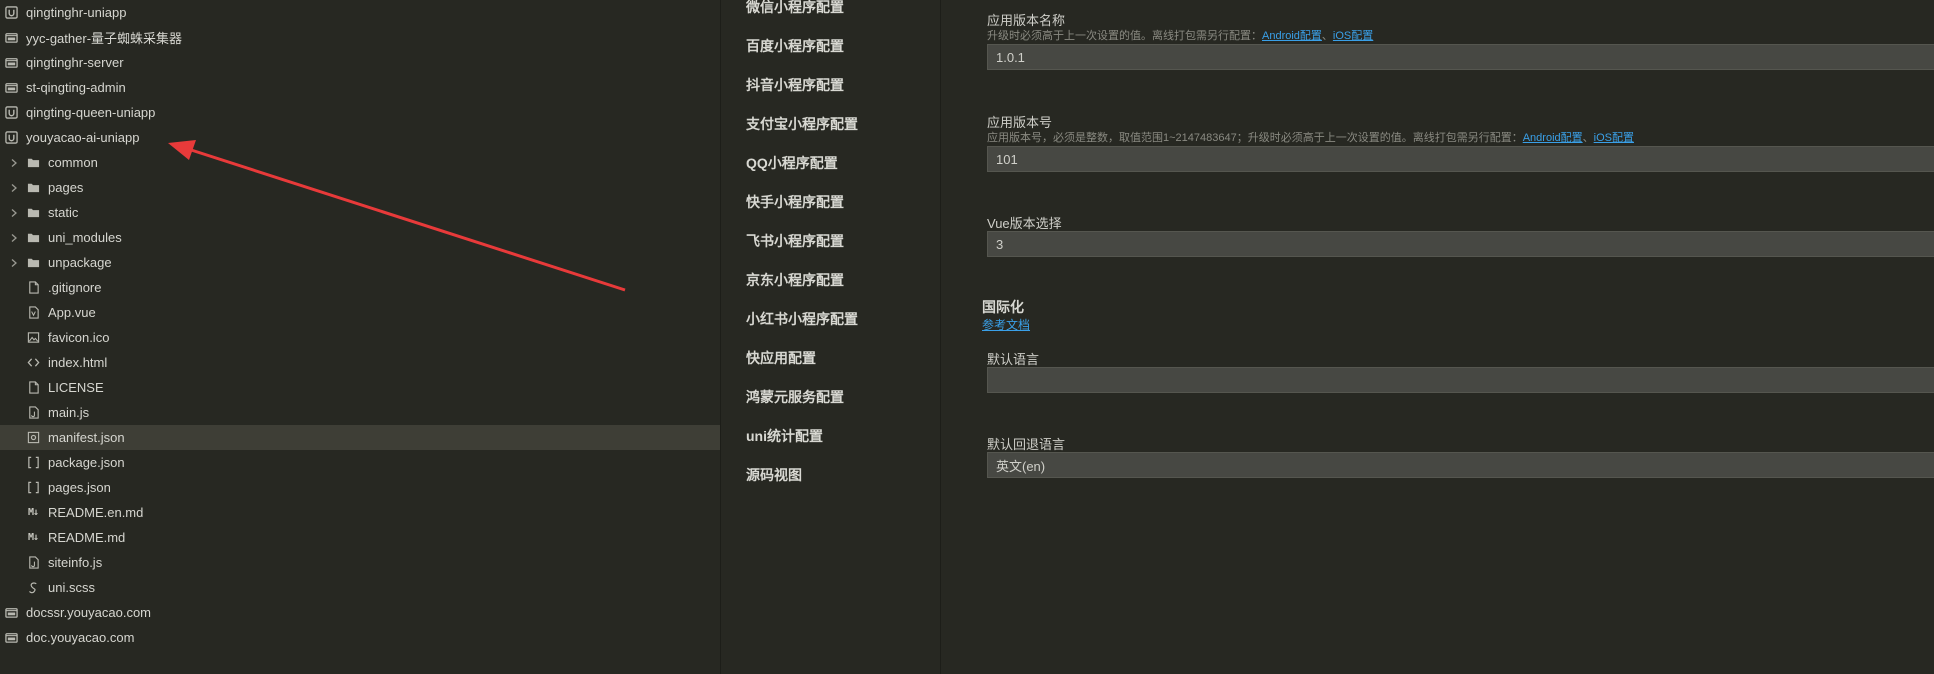 The height and width of the screenshot is (674, 1934). I want to click on tree-item: index.html, so click(364, 362).